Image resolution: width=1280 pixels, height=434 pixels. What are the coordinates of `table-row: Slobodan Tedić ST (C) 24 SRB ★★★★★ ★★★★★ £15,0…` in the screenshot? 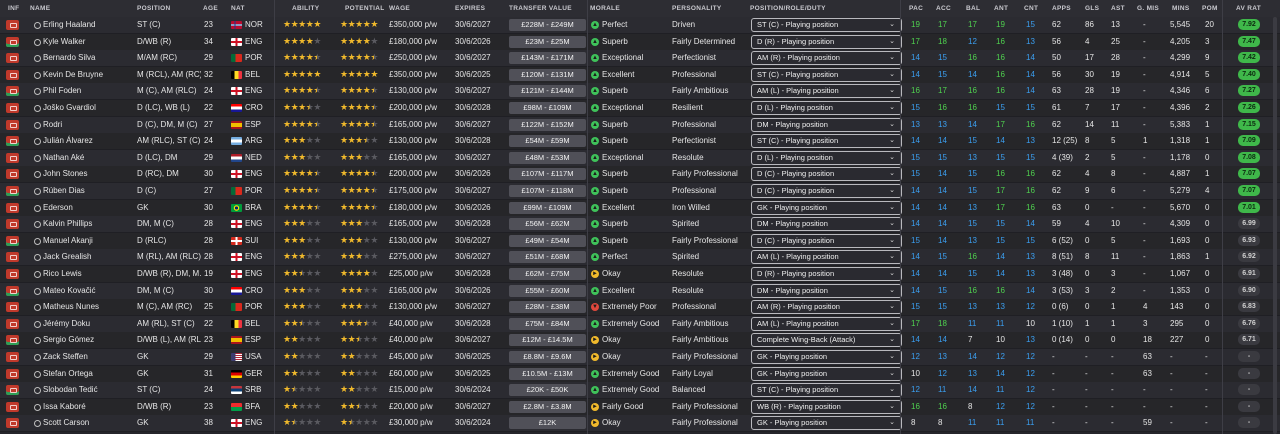 It's located at (640, 391).